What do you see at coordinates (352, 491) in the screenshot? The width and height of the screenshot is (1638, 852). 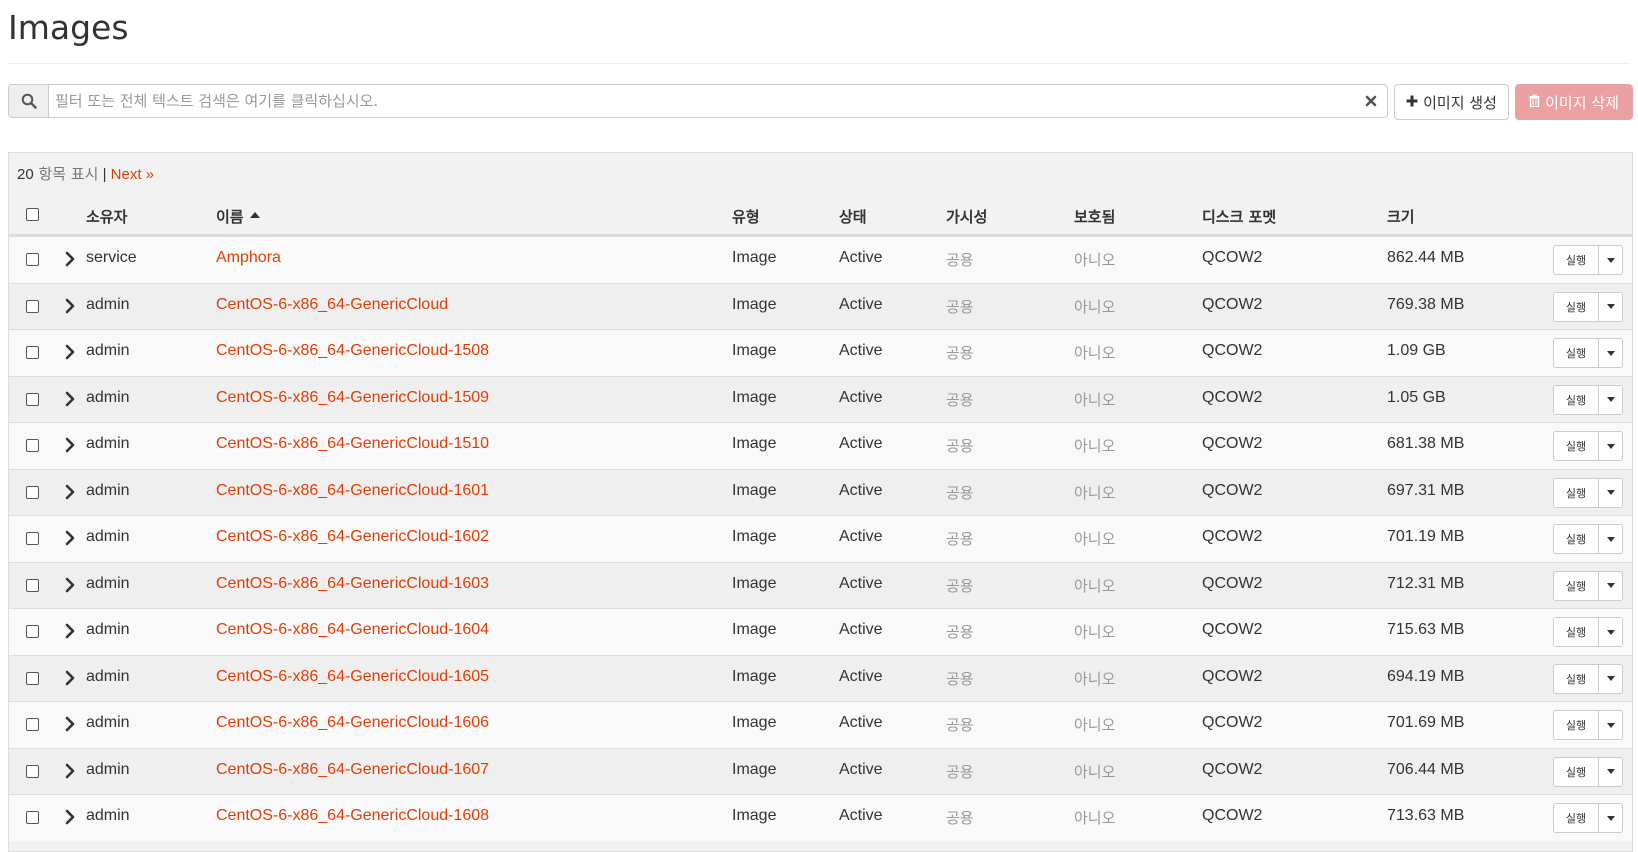 I see `image-name-link: CentOS-6-x86_64-GenericCloud-1601` at bounding box center [352, 491].